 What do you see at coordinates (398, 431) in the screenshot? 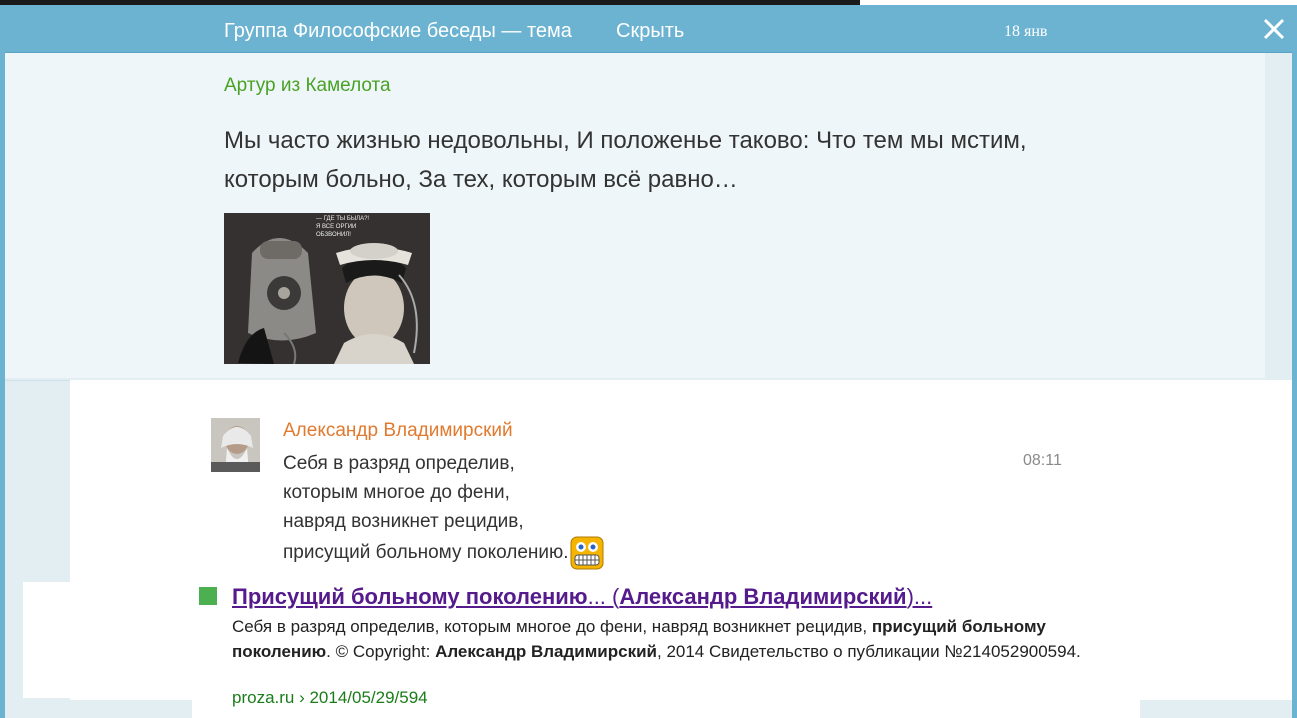
I see `comment-author: Александр Владимирский` at bounding box center [398, 431].